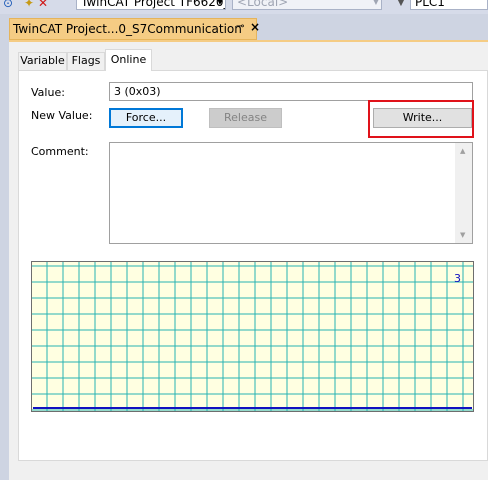  What do you see at coordinates (401, 5) in the screenshot?
I see `target-dropdown-icon: ▼` at bounding box center [401, 5].